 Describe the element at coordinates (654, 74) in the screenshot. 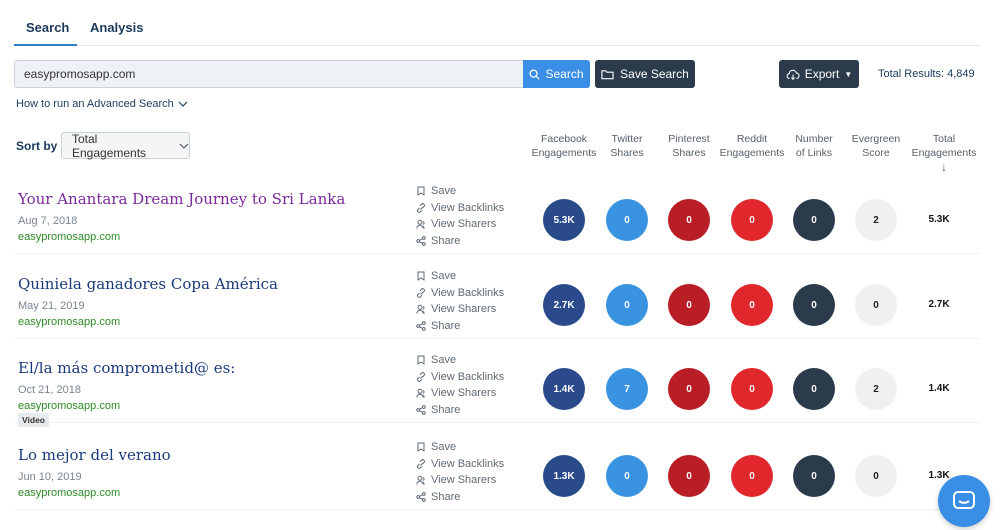

I see `save-search-label: Save Search` at that location.